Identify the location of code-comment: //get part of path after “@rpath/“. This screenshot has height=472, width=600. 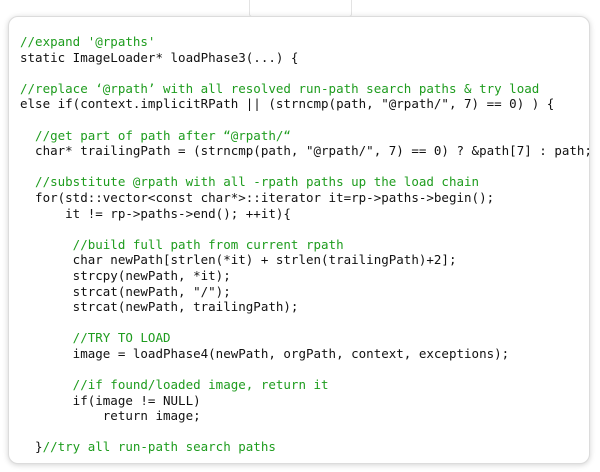
(155, 135).